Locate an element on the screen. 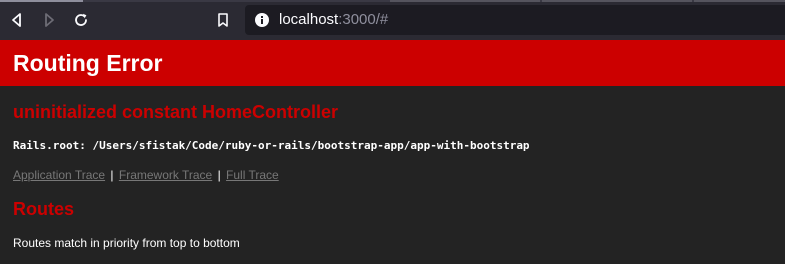 The image size is (785, 264). framework-trace-link: Framework Trace is located at coordinates (165, 175).